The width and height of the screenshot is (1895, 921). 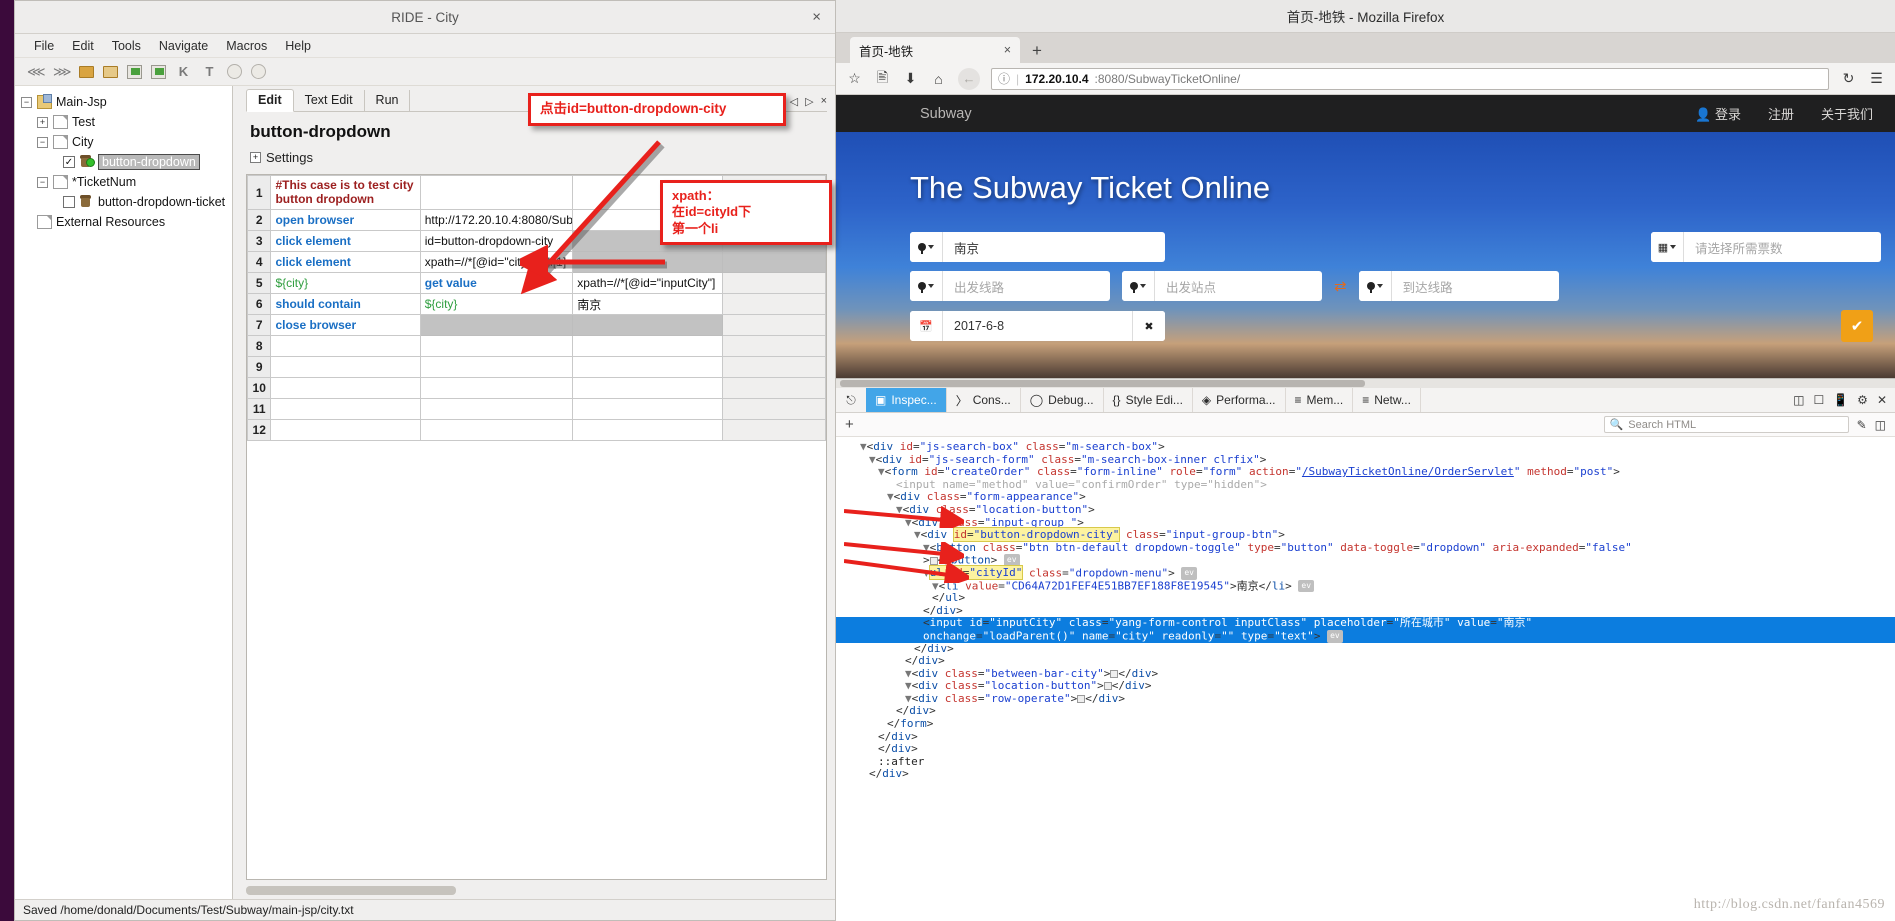 What do you see at coordinates (496, 283) in the screenshot?
I see `grid-cell: get value` at bounding box center [496, 283].